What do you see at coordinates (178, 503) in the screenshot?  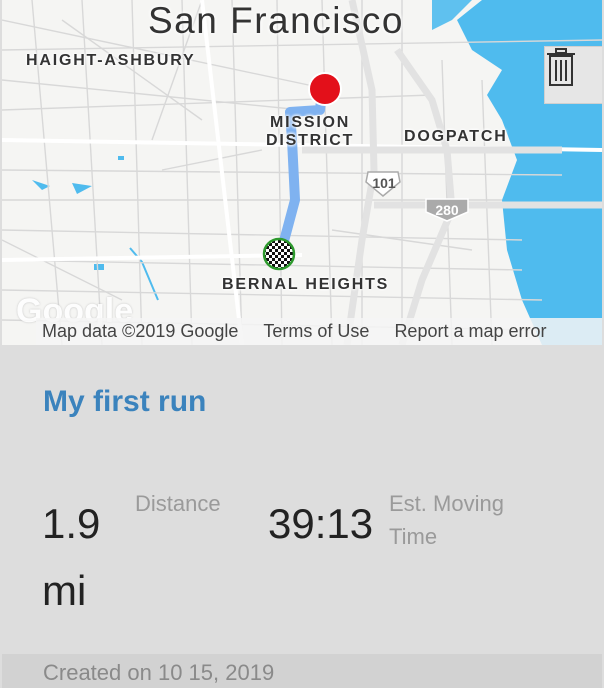 I see `distance-label: Distance` at bounding box center [178, 503].